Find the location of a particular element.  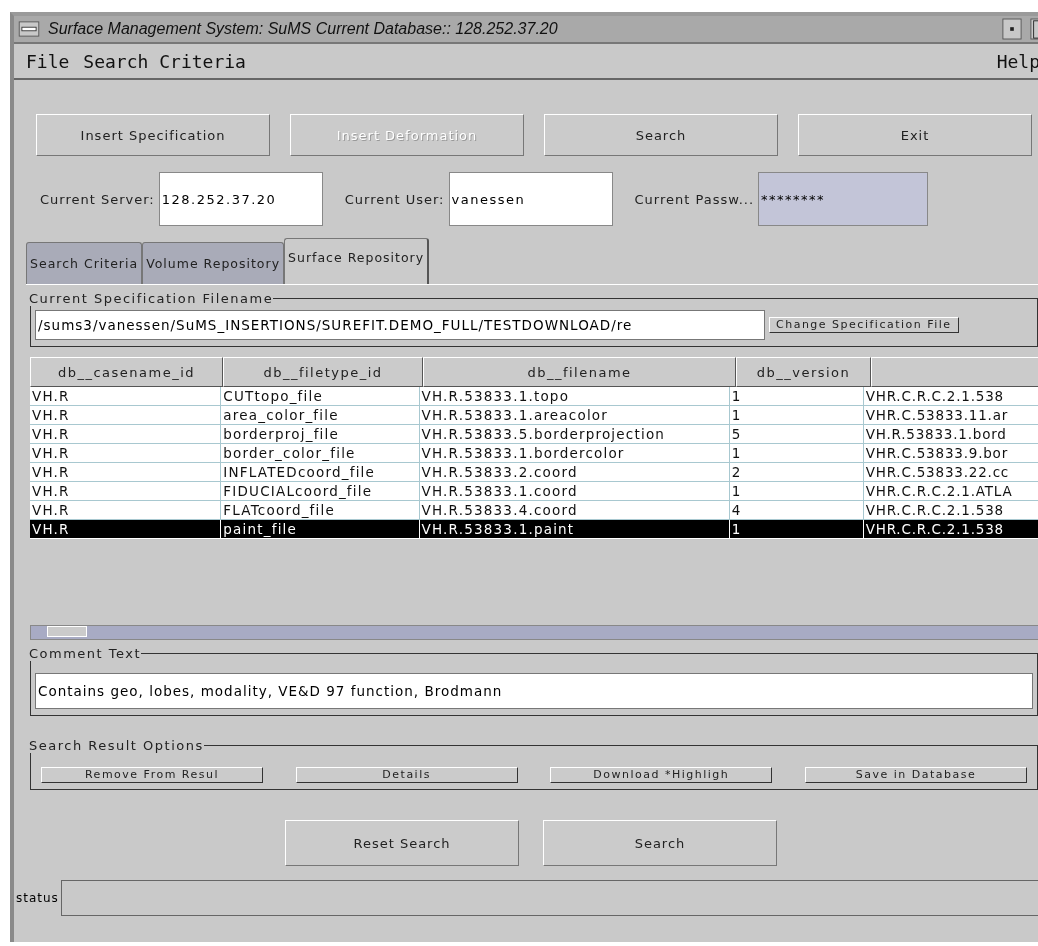

table-row: VH.R borderproj_file VH.R.53833.5.borderprojection 5 VH.R.53833.1.bord is located at coordinates (534, 434).